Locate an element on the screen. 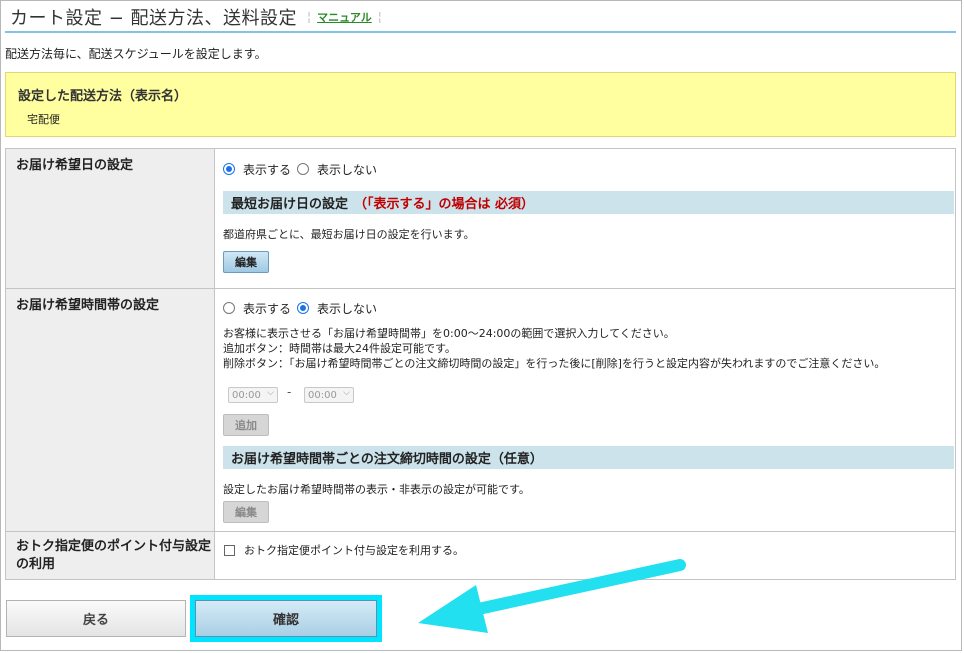 This screenshot has height=653, width=964. delivery-time-hide-label: 表示しない is located at coordinates (347, 308).